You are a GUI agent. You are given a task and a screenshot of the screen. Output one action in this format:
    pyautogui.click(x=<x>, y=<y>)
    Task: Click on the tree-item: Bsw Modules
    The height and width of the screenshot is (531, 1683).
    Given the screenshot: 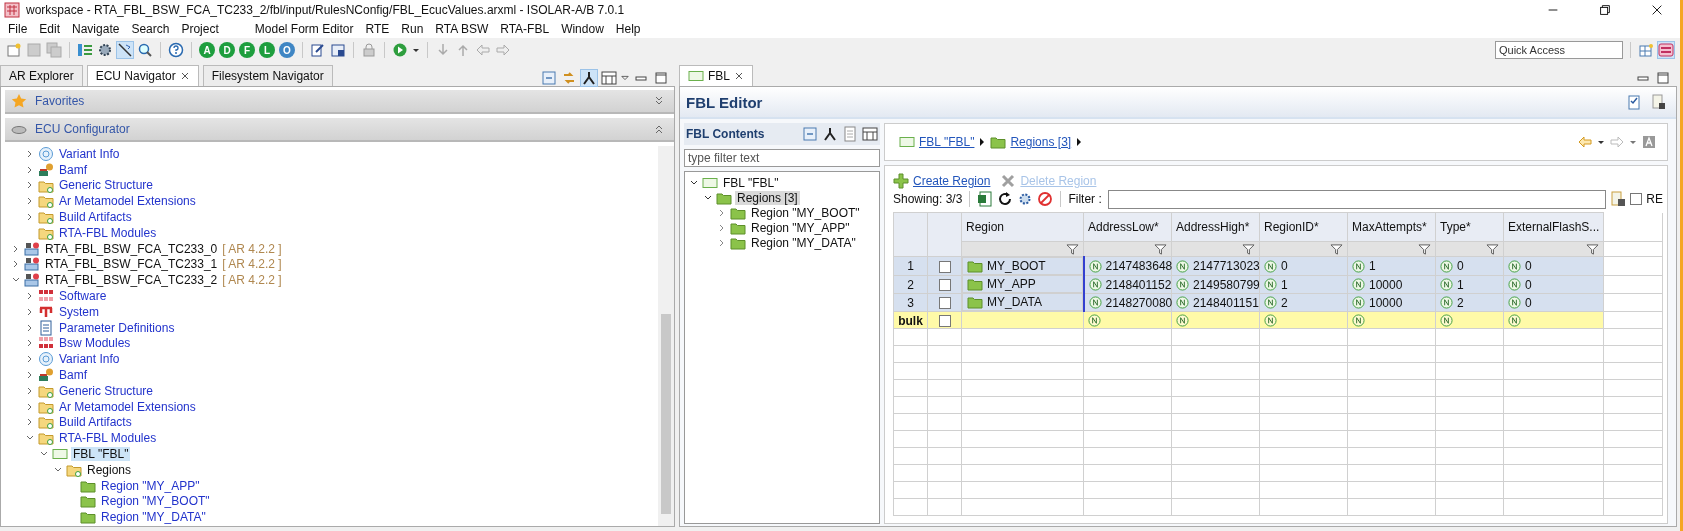 What is the action you would take?
    pyautogui.click(x=95, y=343)
    